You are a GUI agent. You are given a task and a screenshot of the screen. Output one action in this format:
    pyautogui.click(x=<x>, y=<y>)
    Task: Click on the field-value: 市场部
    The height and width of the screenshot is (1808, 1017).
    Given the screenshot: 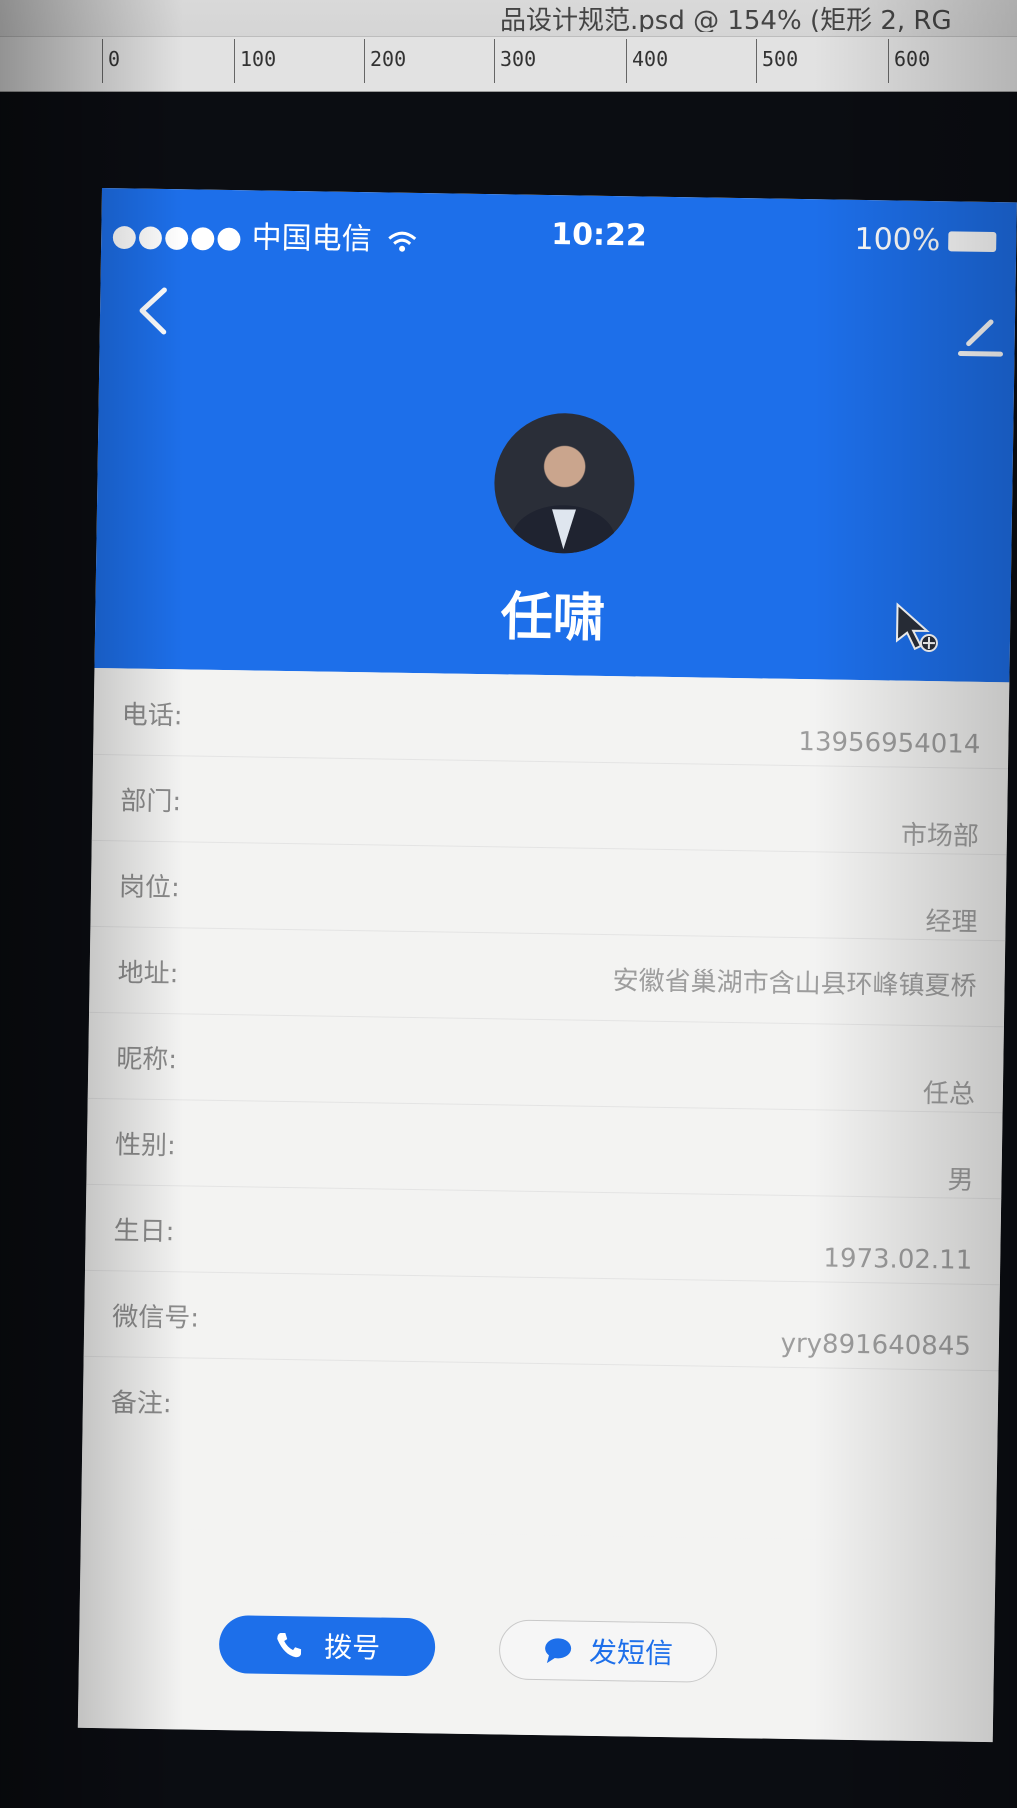 What is the action you would take?
    pyautogui.click(x=940, y=836)
    